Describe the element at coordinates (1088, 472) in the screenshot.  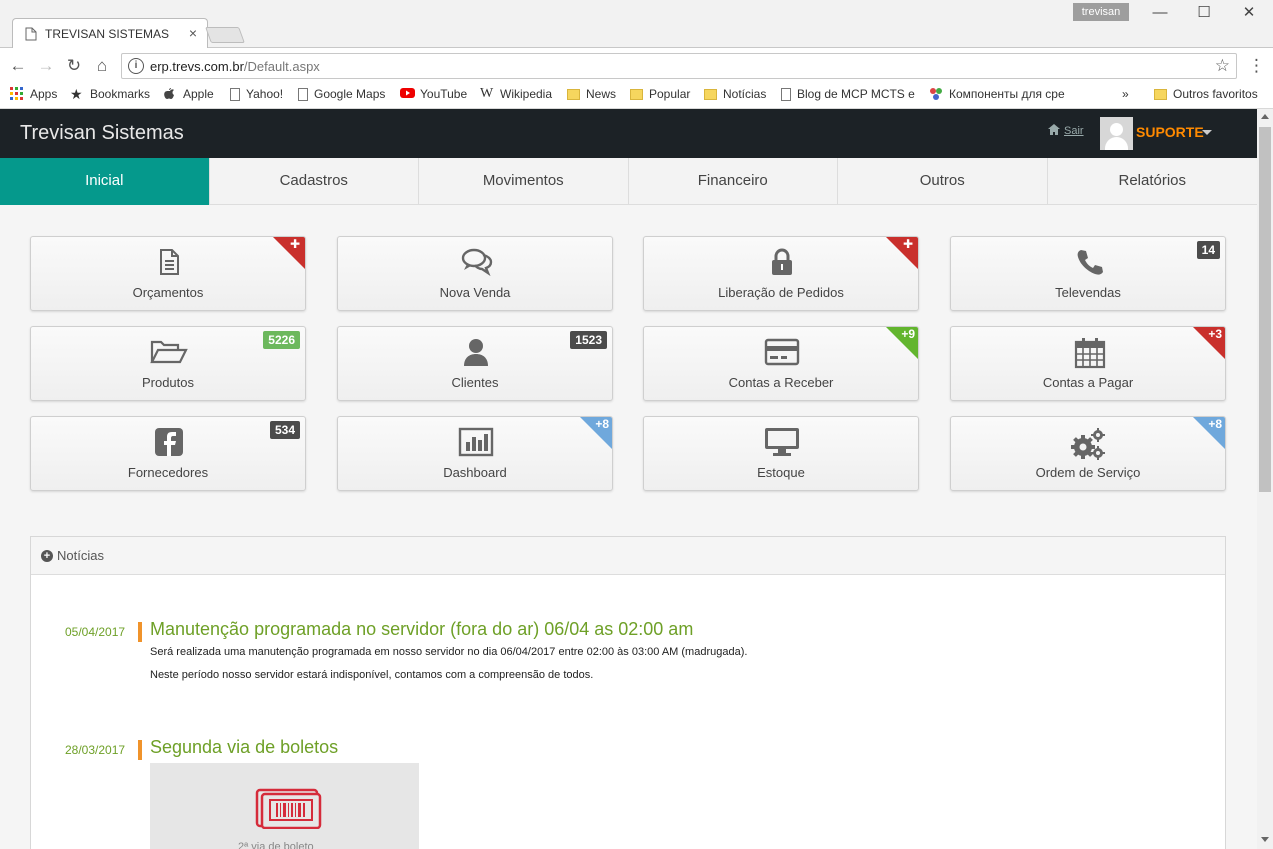
I see `tile-label: Ordem de Serviço` at that location.